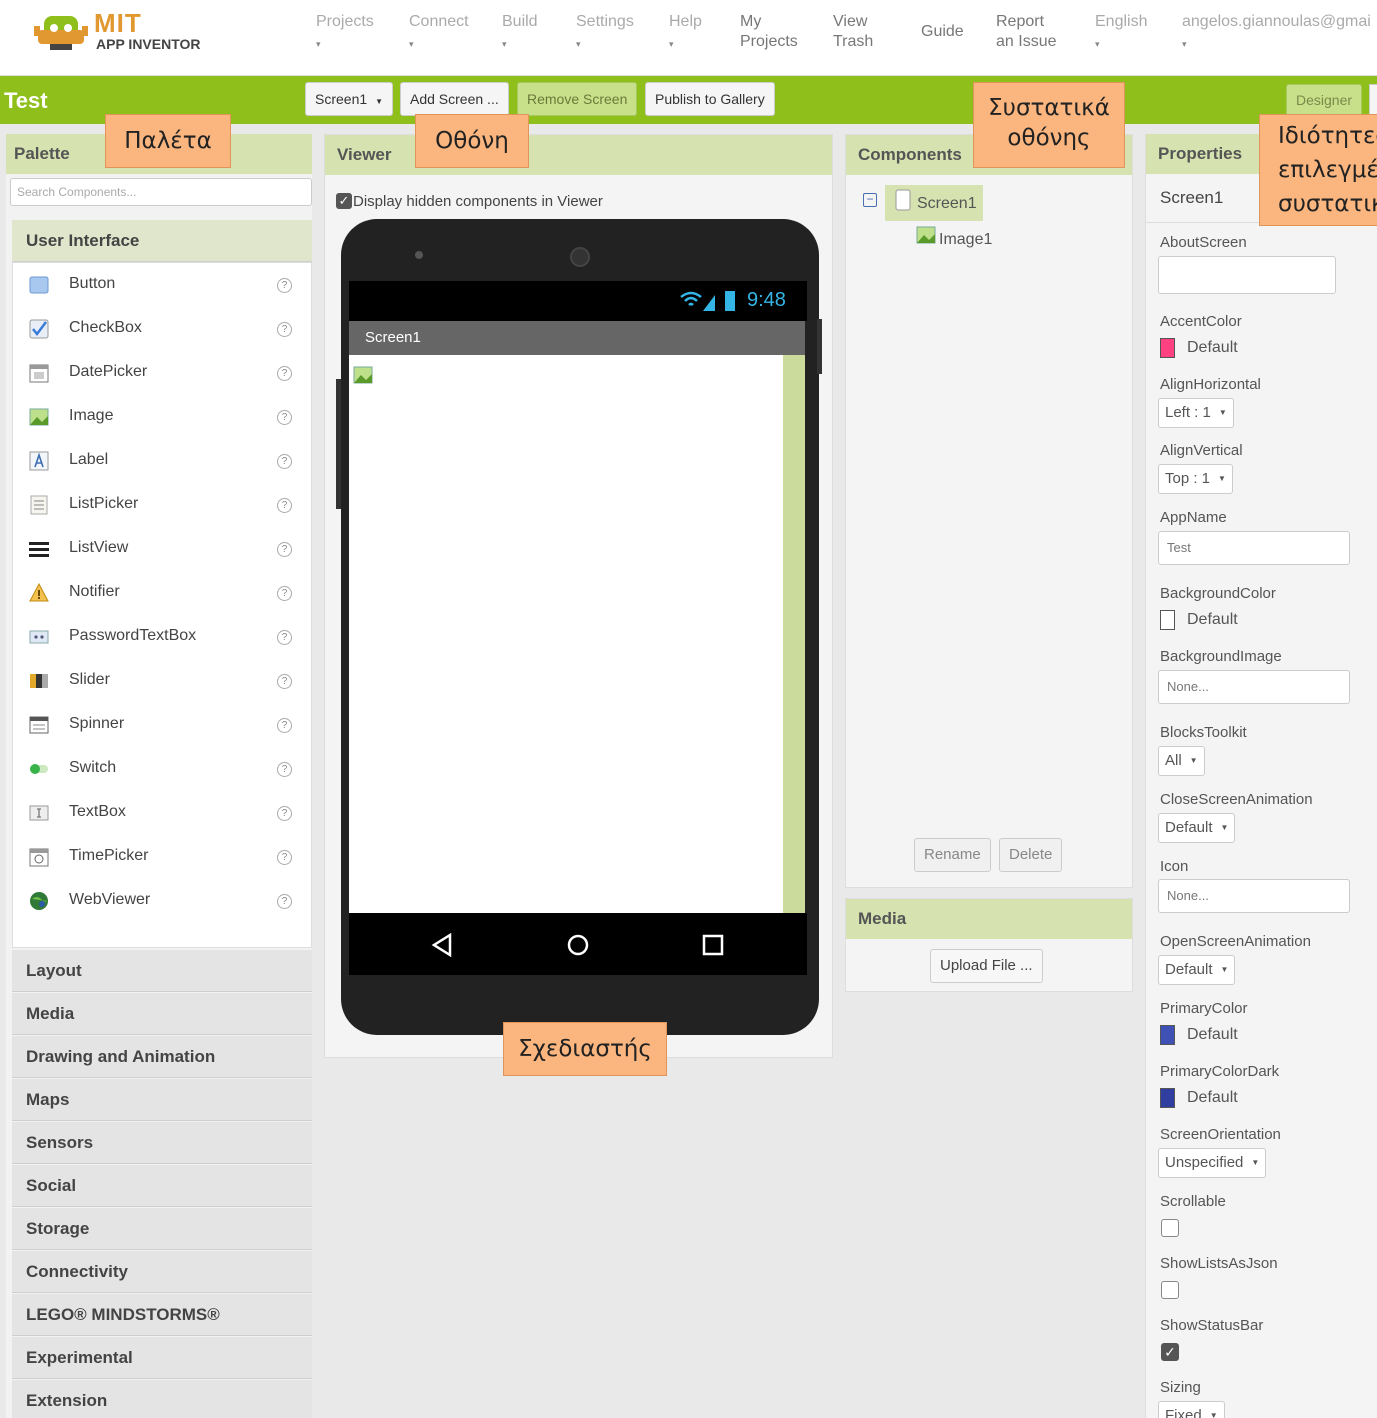  Describe the element at coordinates (442, 945) in the screenshot. I see `back-triangle-icon` at that location.